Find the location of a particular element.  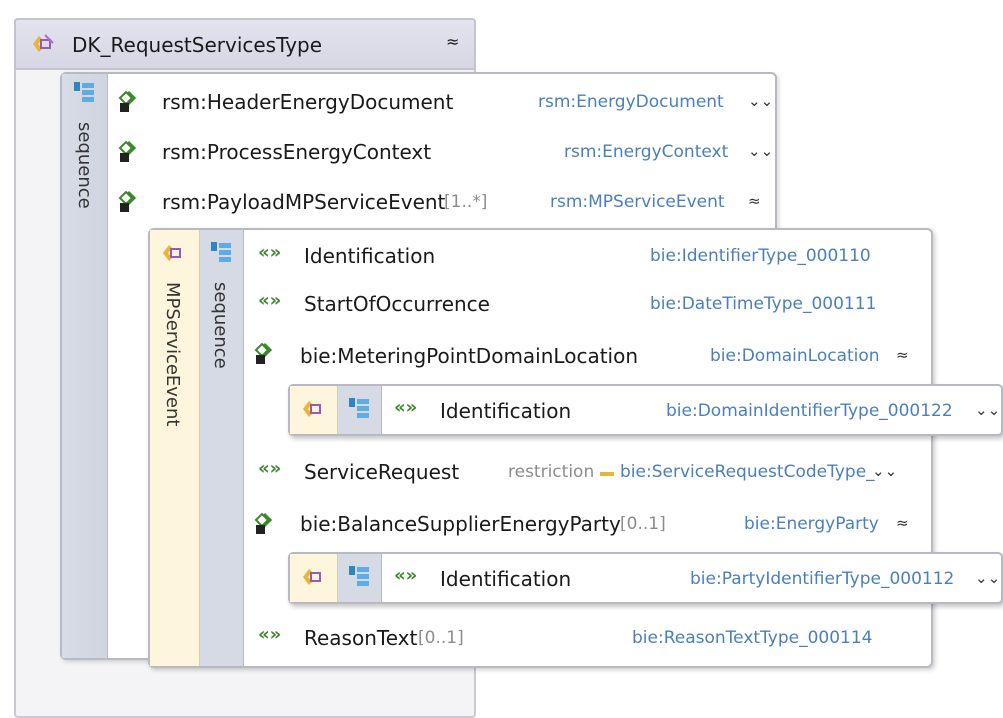

complex-type-header: DK_RequestServicesType ≈ is located at coordinates (245, 44).